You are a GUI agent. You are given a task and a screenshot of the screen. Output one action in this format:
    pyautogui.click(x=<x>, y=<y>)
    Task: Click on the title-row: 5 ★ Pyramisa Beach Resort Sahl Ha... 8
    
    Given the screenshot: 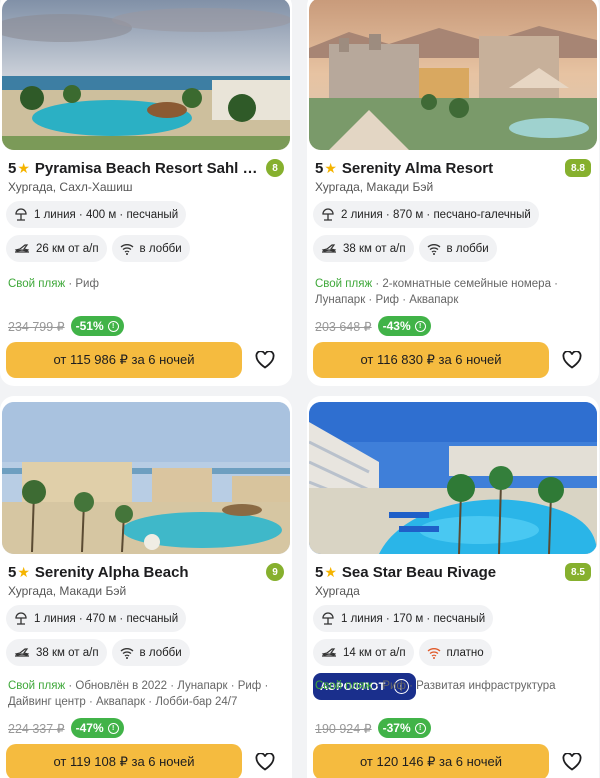 What is the action you would take?
    pyautogui.click(x=146, y=168)
    